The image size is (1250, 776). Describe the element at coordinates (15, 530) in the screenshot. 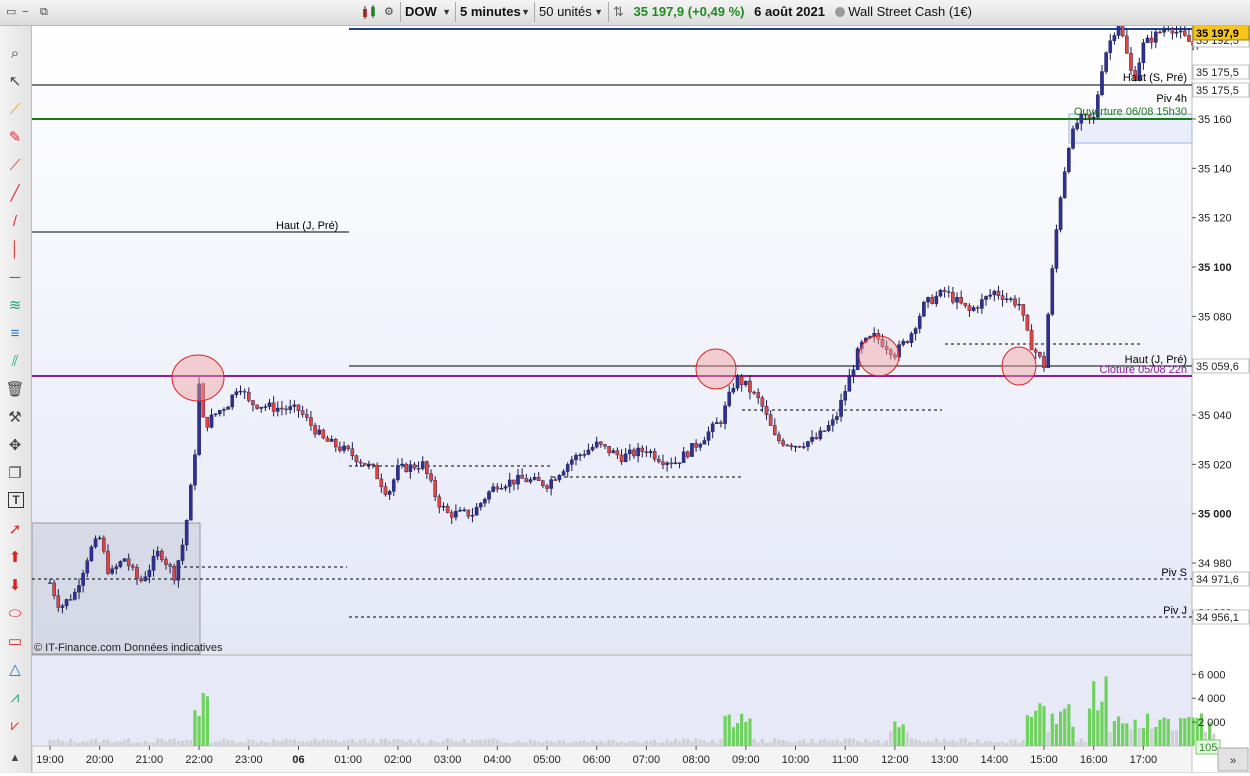

I see `arrow-icon: ➚` at that location.